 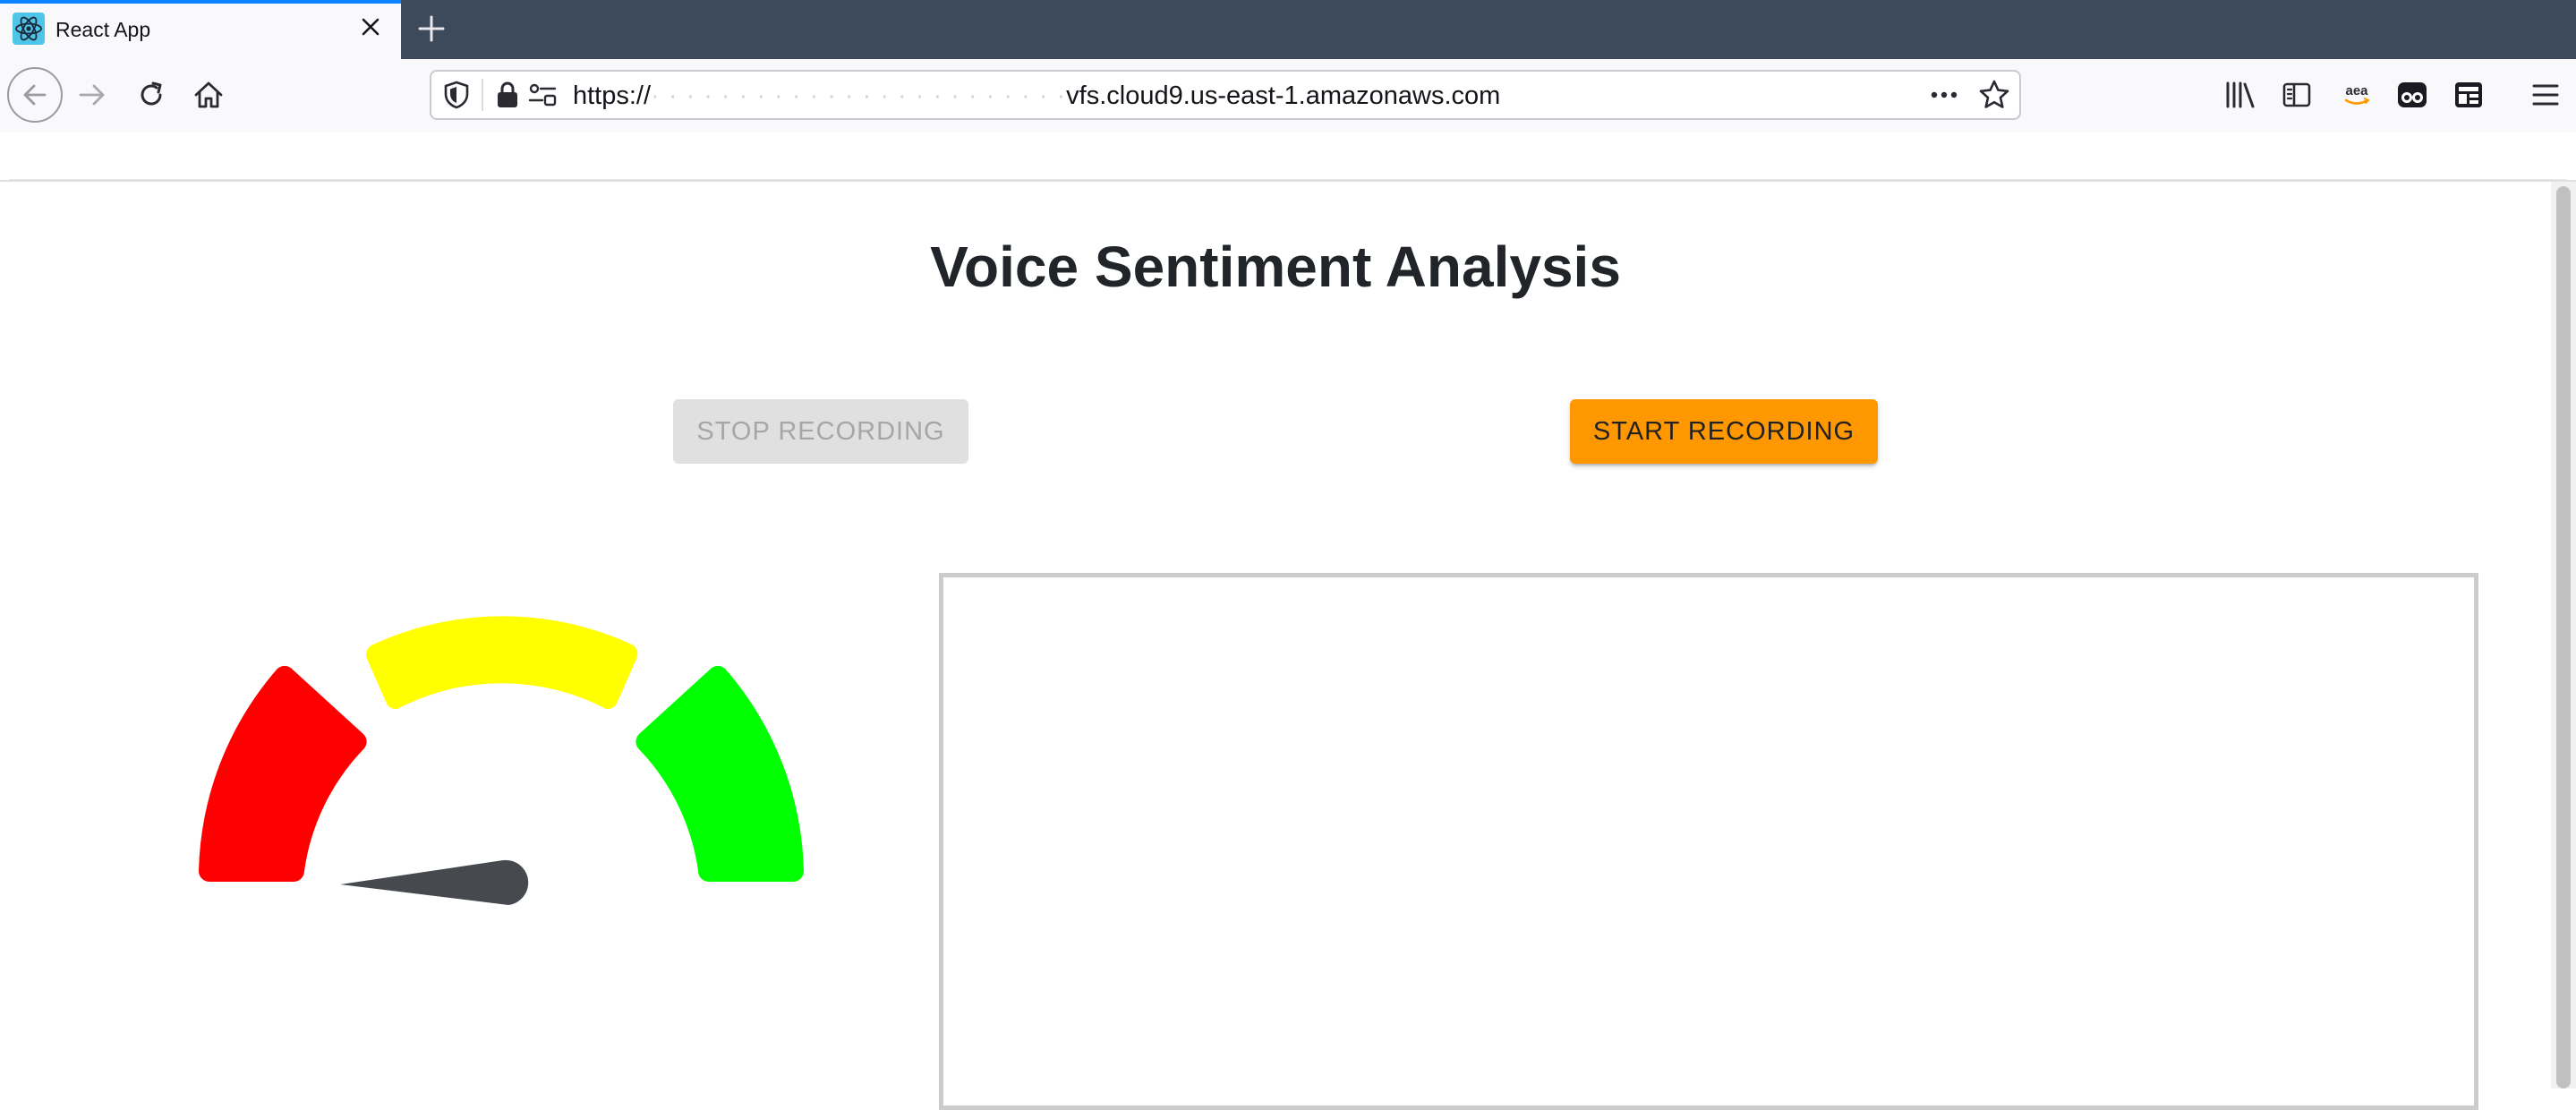 What do you see at coordinates (431, 29) in the screenshot?
I see `new-tab-icon` at bounding box center [431, 29].